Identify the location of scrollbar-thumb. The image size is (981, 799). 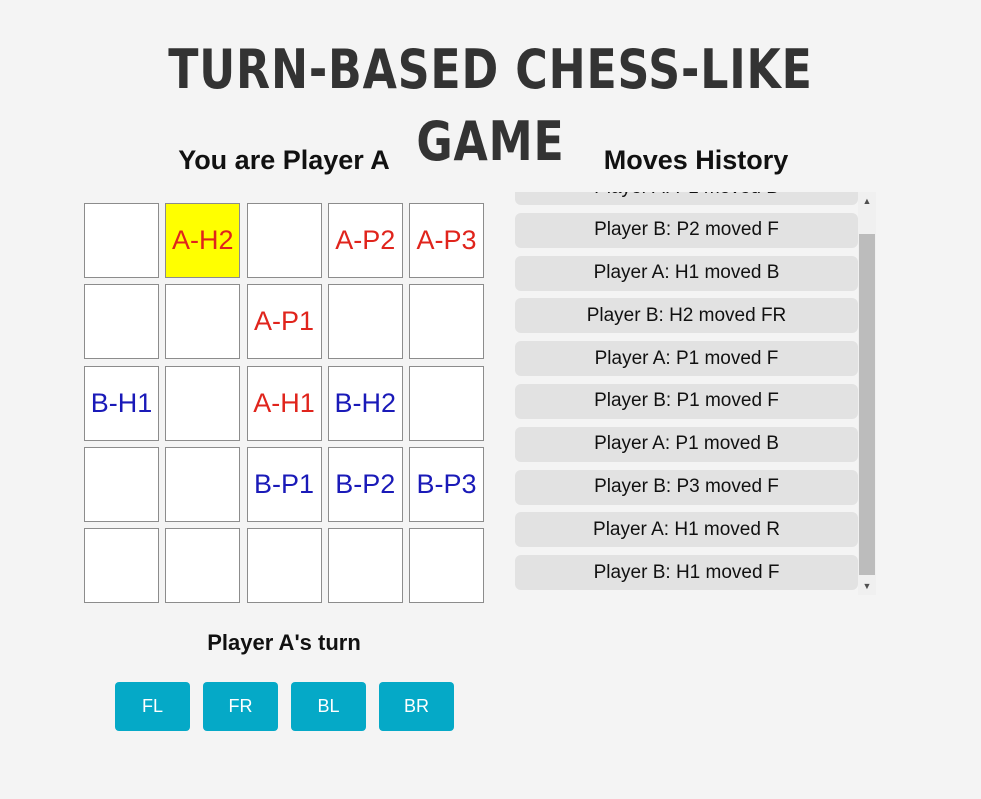
(867, 404).